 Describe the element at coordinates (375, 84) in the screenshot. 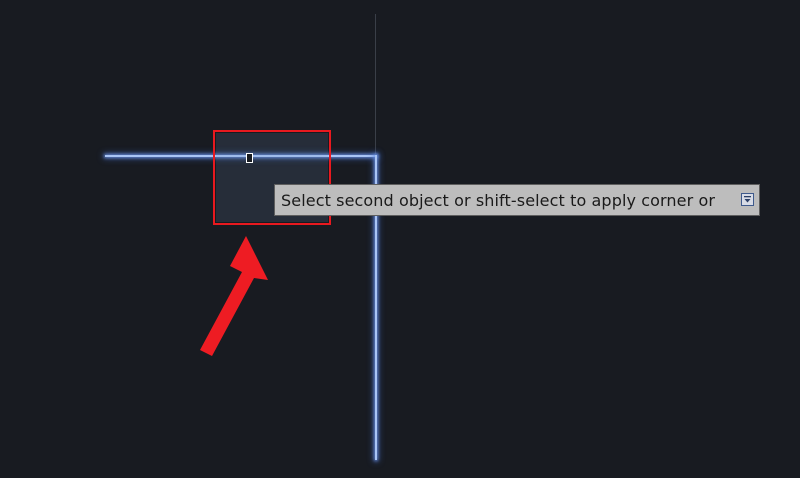

I see `crosshair-vertical-line` at that location.